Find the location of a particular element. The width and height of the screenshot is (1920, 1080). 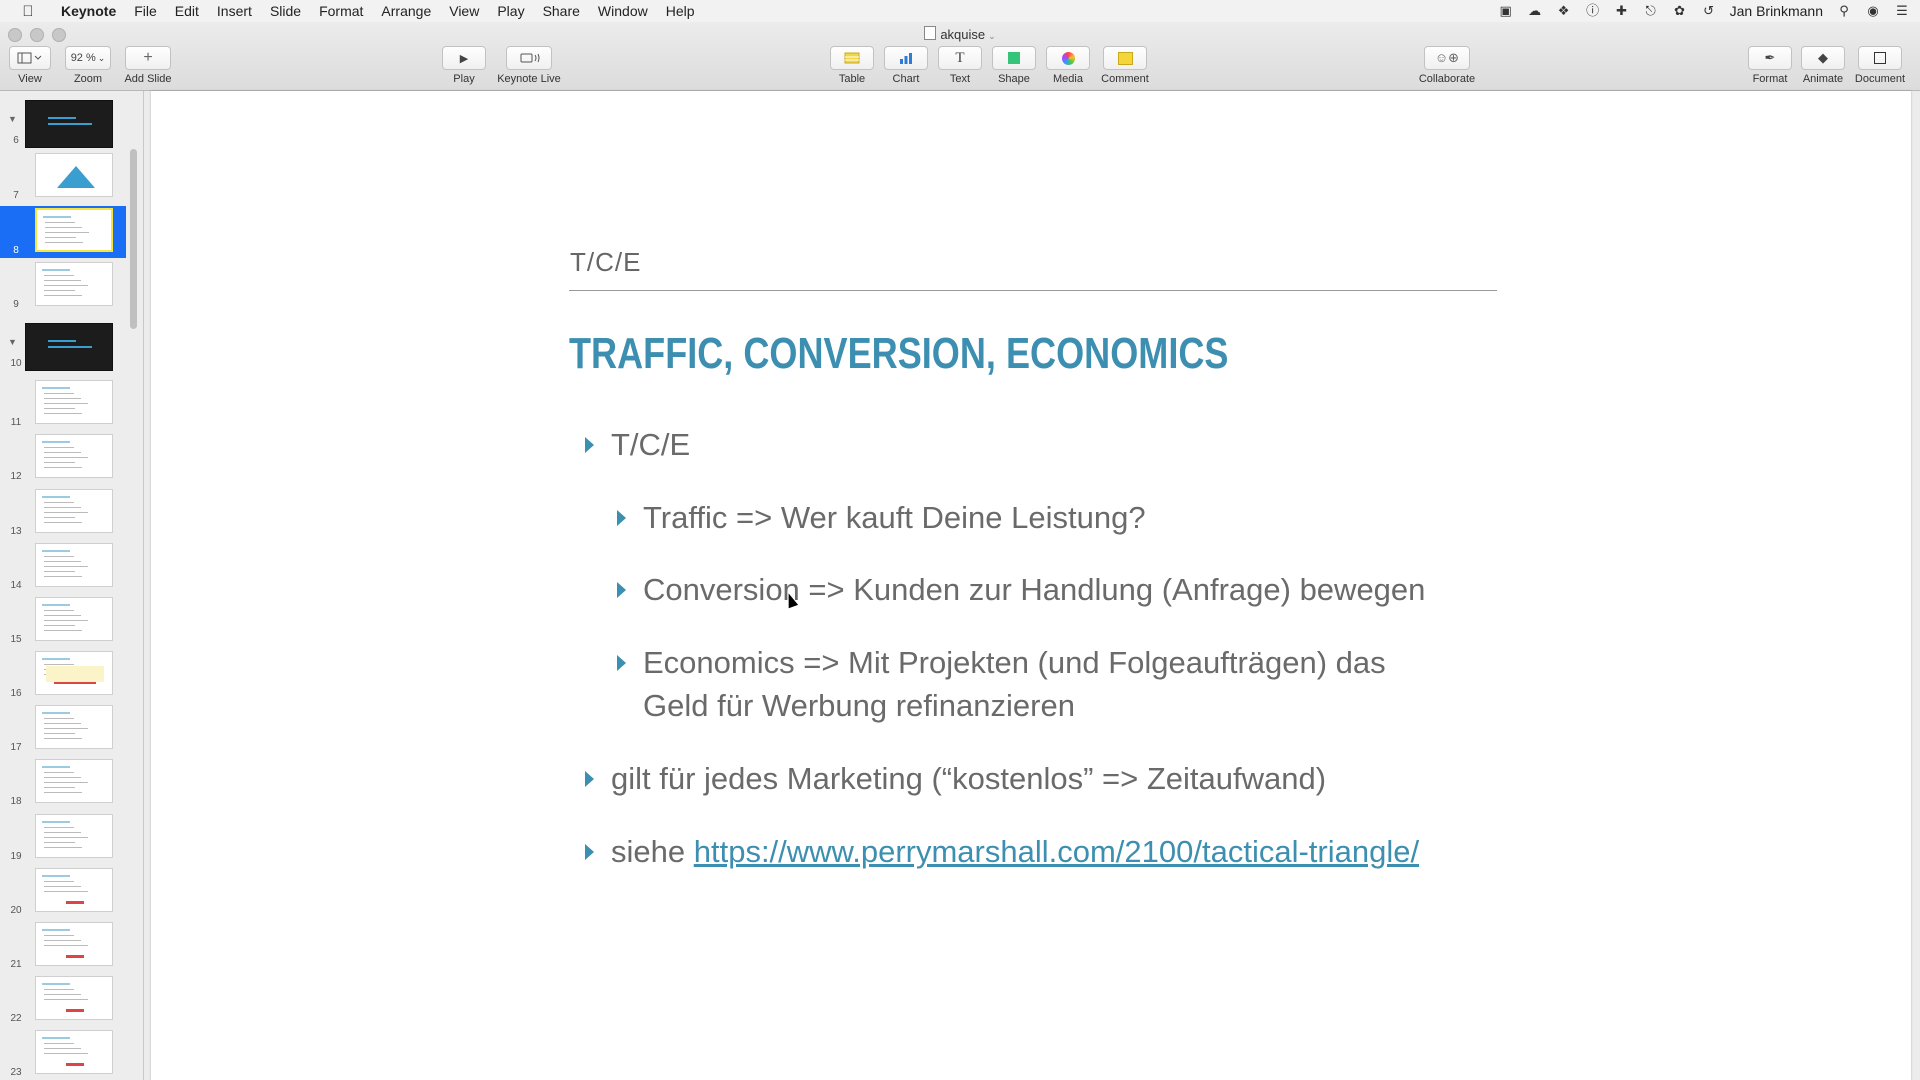

slide-thumbnail-row: 20 is located at coordinates (63, 892).